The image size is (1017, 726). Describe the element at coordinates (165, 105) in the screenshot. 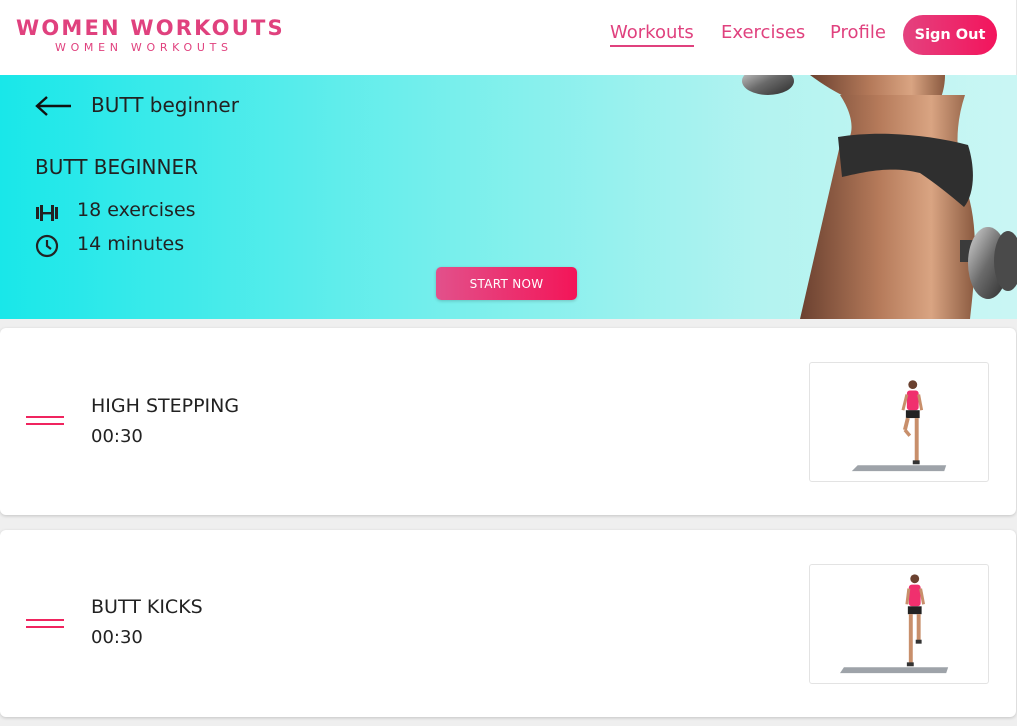

I see `back-link-label: BUTT beginner` at that location.